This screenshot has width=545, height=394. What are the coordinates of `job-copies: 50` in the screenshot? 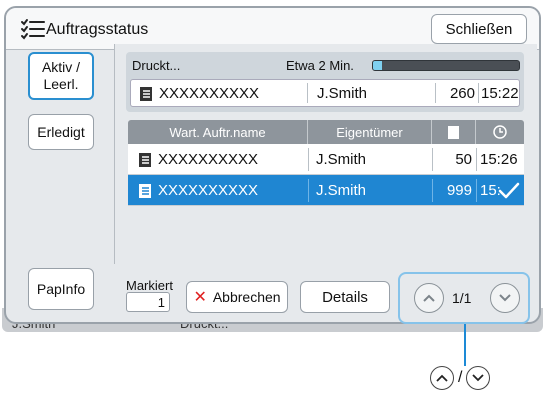 It's located at (463, 159).